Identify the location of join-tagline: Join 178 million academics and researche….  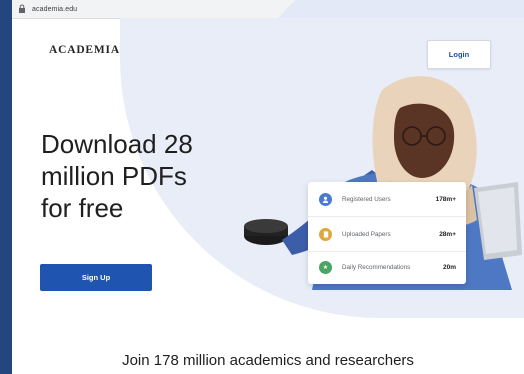
(268, 360).